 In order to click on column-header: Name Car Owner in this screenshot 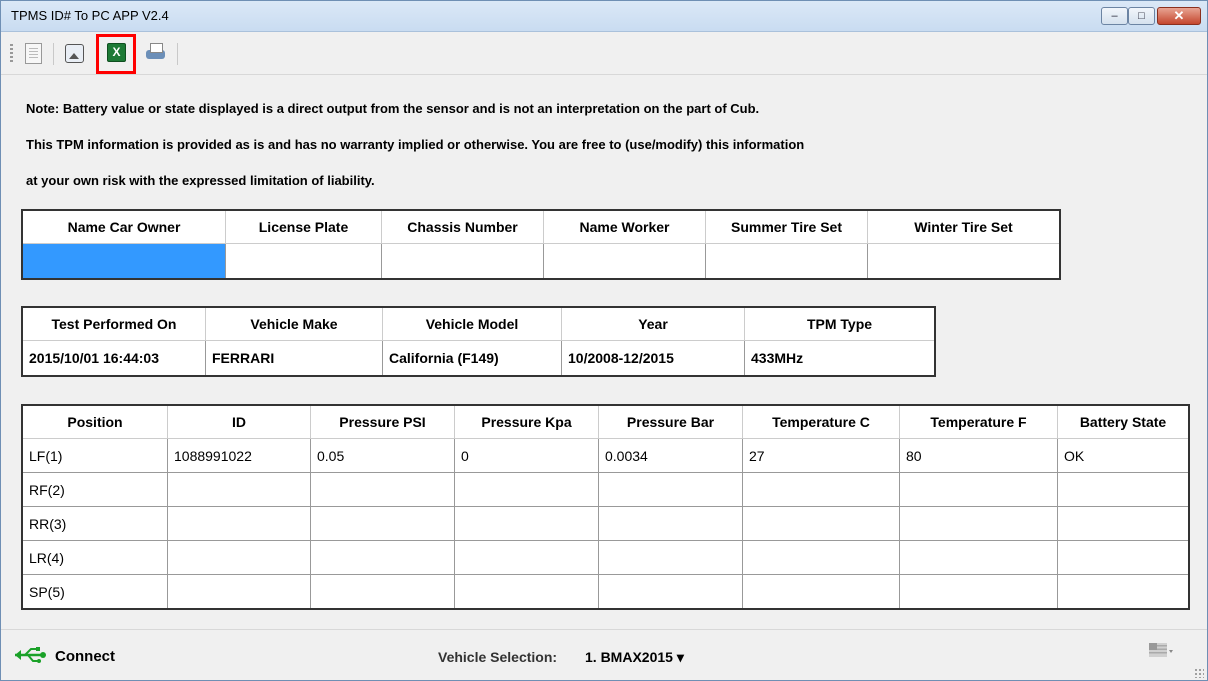, I will do `click(124, 227)`.